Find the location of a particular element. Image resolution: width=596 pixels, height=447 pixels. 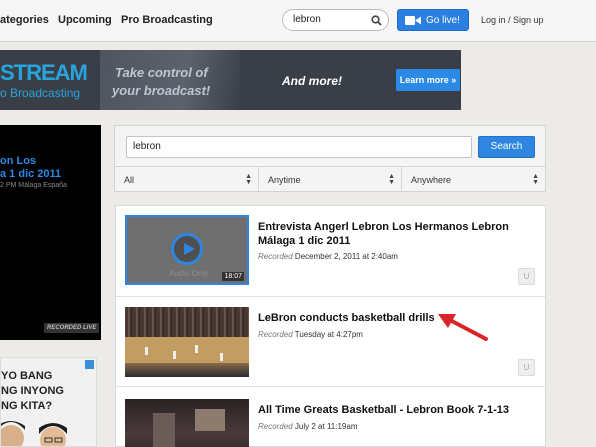

side-advertisement: YO BANG NG INYONG NG KITA? is located at coordinates (48, 402).